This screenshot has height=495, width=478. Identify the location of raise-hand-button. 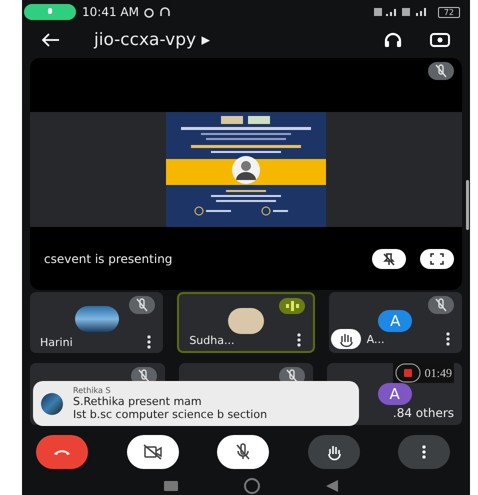
(334, 452).